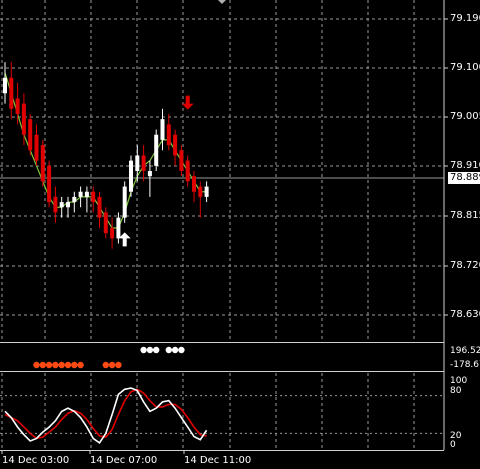 The width and height of the screenshot is (480, 469). Describe the element at coordinates (465, 265) in the screenshot. I see `price-label: 78.720` at that location.